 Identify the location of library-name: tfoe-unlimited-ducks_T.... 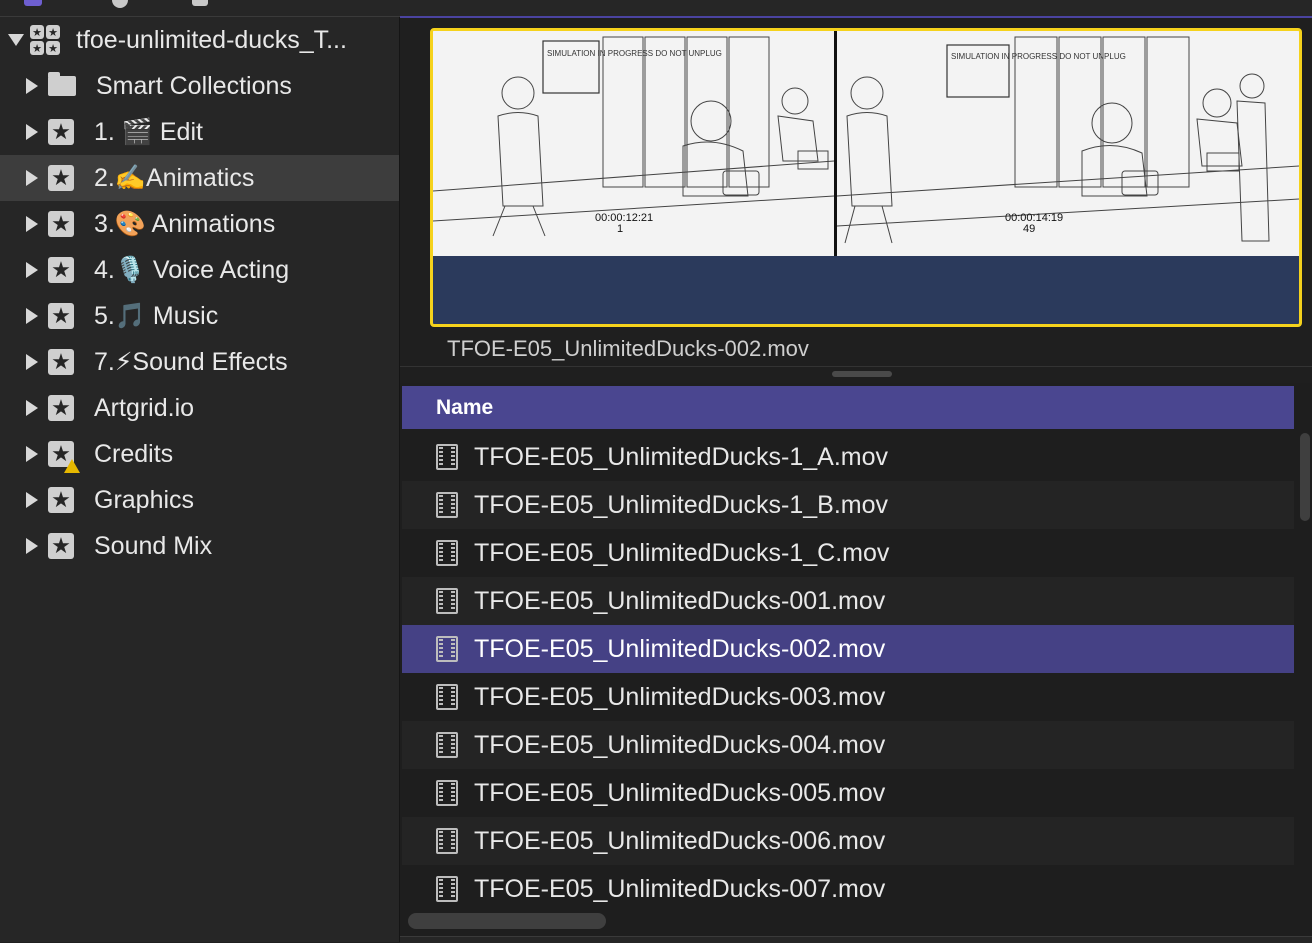
(211, 39).